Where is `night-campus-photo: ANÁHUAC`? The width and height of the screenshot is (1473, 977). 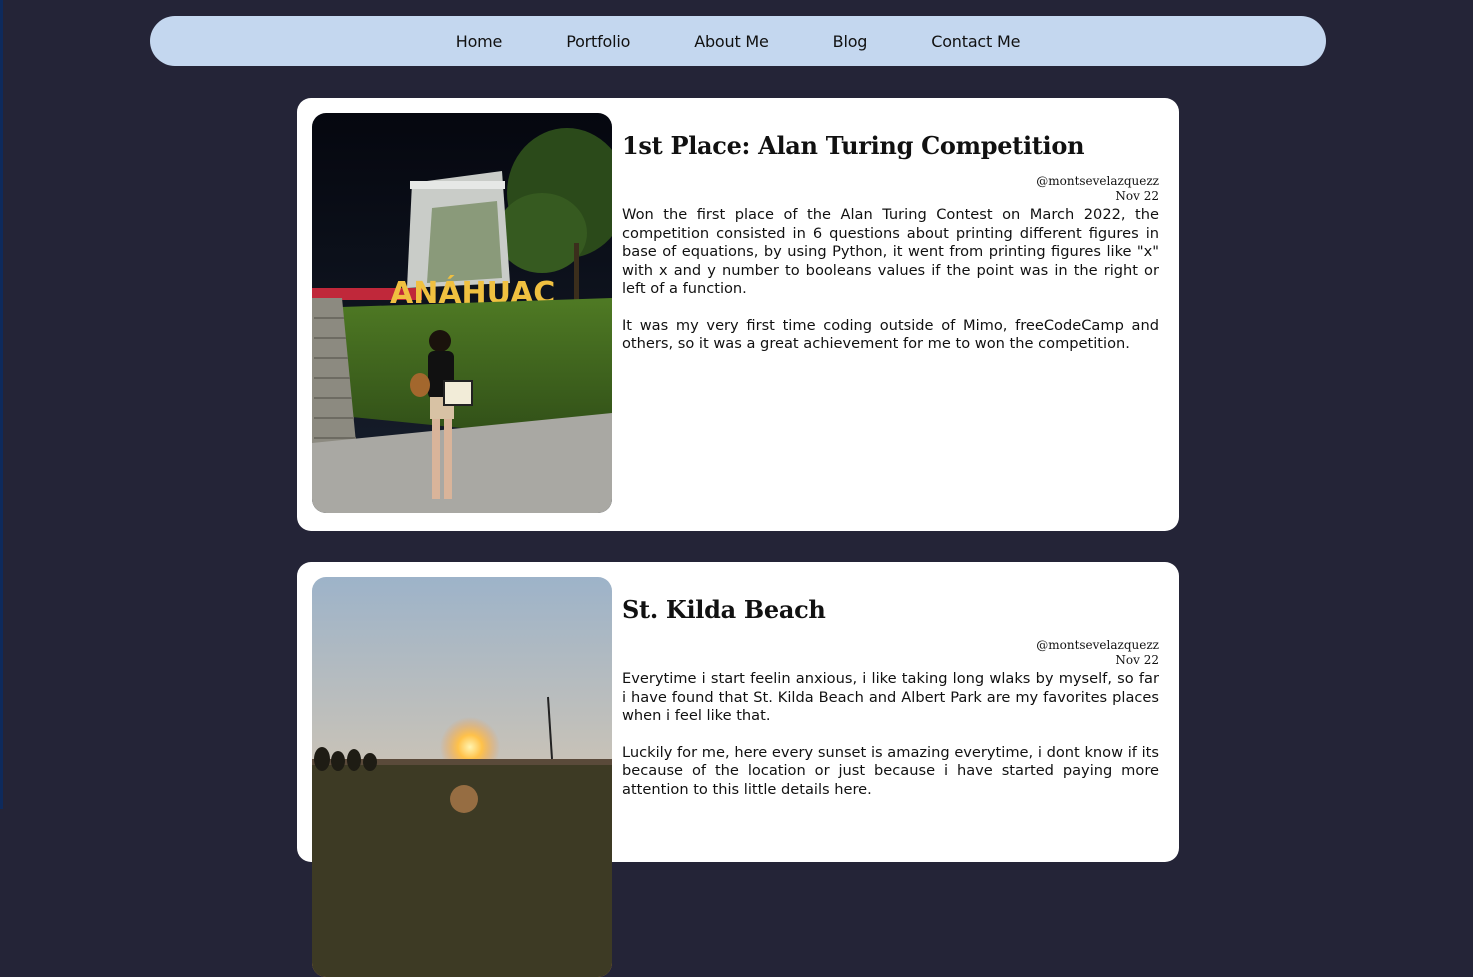
night-campus-photo: ANÁHUAC is located at coordinates (462, 313).